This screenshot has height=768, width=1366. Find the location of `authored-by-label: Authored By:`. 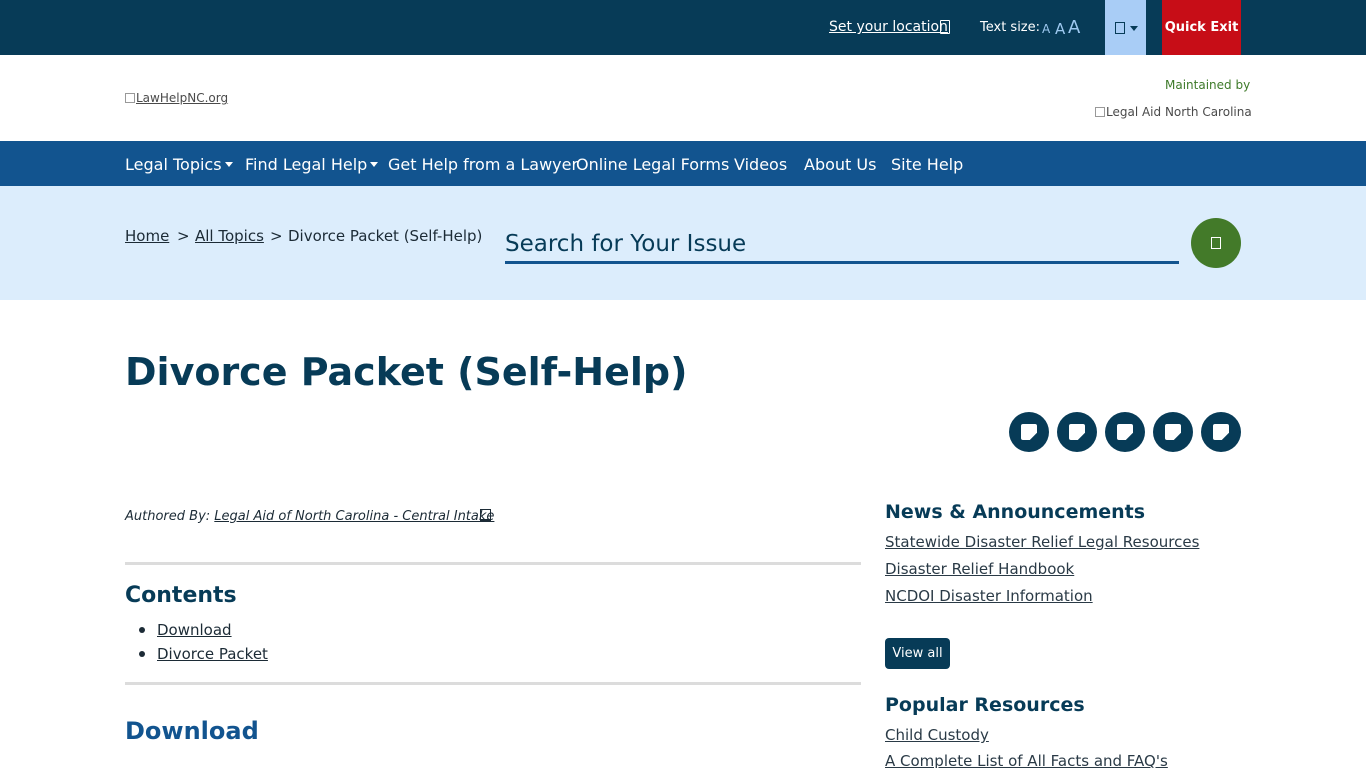

authored-by-label: Authored By: is located at coordinates (168, 516).